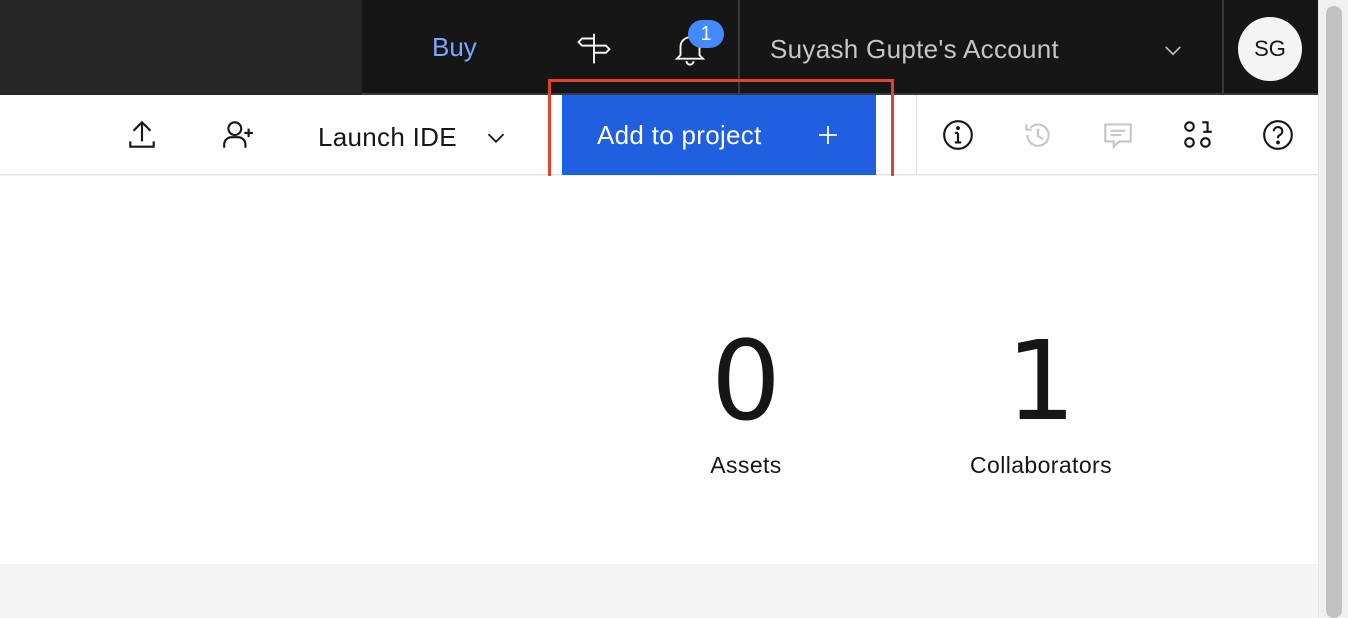 The image size is (1348, 618). I want to click on plus-icon, so click(828, 135).